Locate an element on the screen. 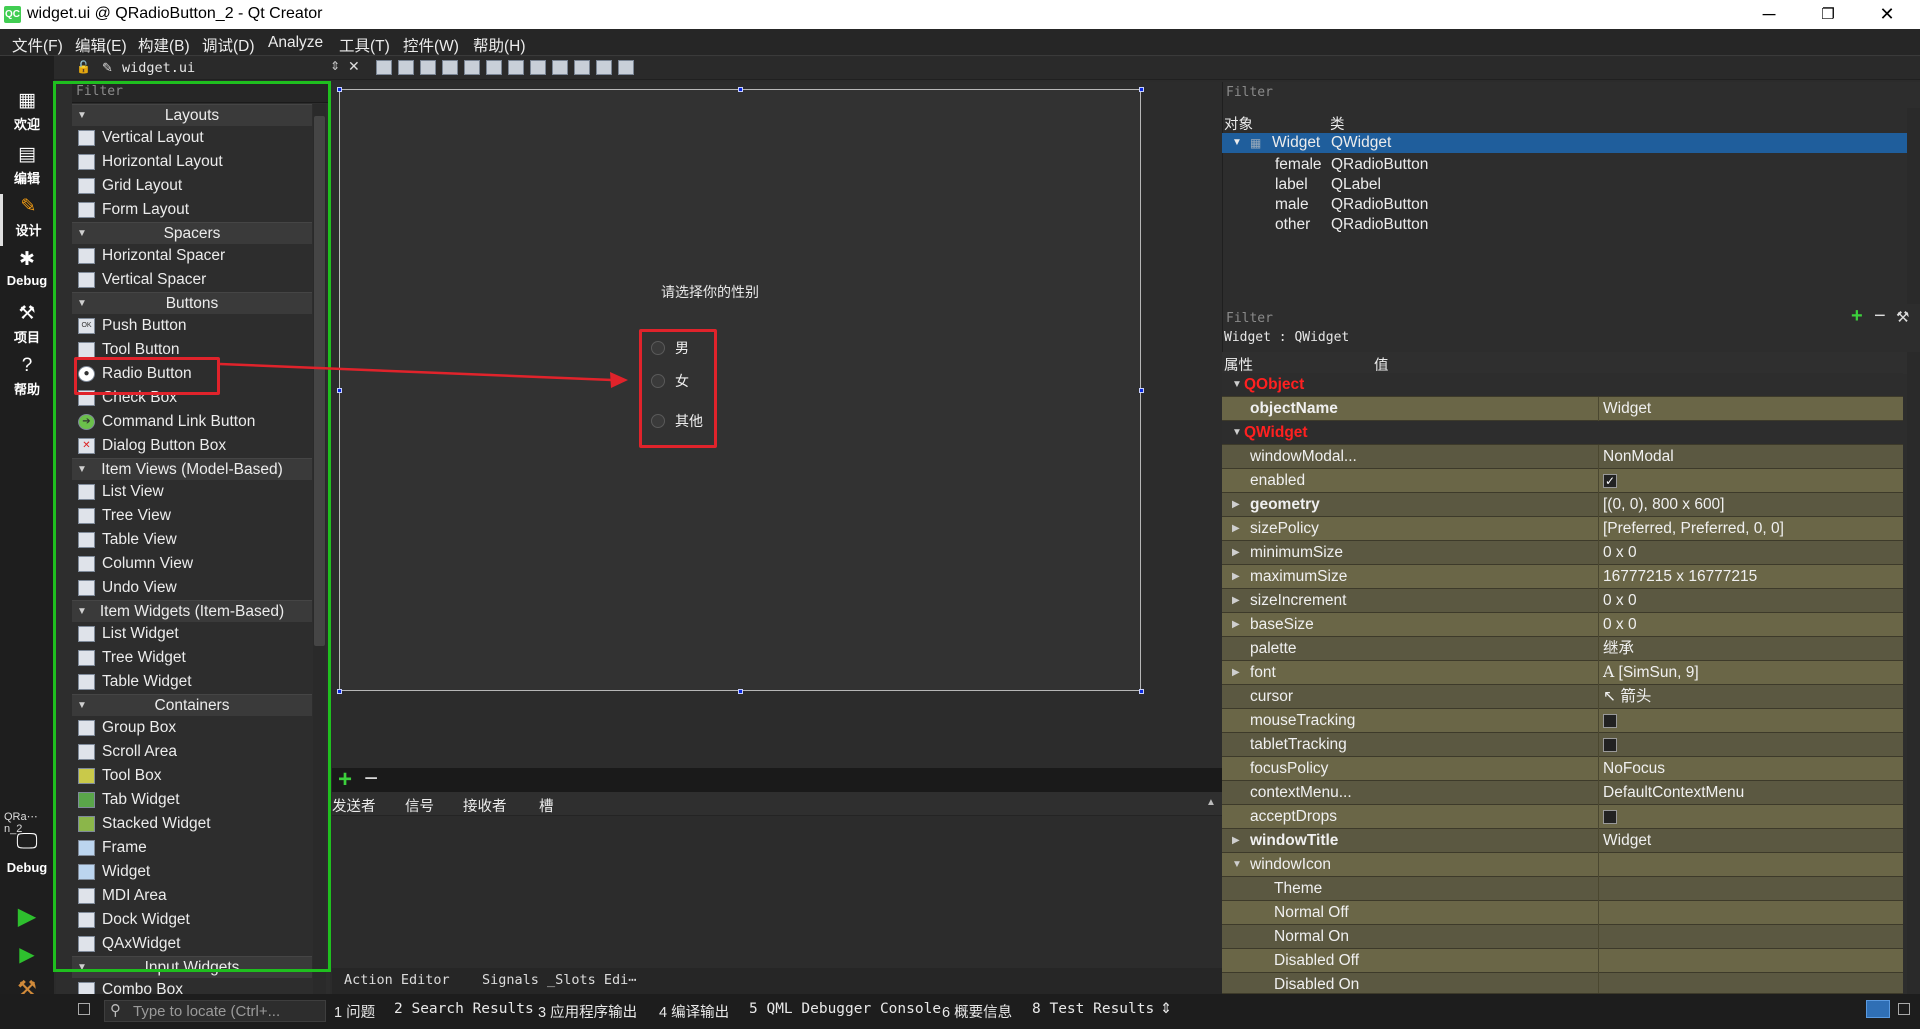 This screenshot has height=1029, width=1920. property-value: A [SimSun, 9] is located at coordinates (1648, 673).